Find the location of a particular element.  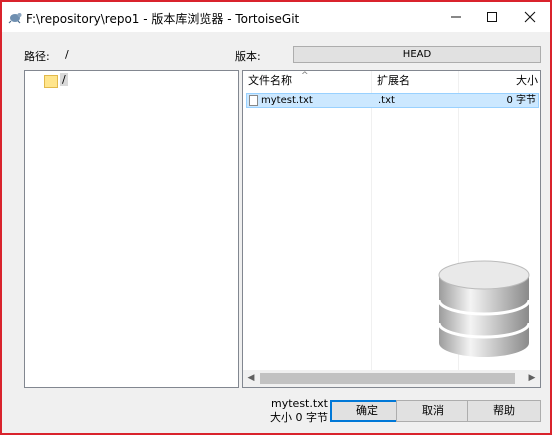

database-icon is located at coordinates (484, 308).